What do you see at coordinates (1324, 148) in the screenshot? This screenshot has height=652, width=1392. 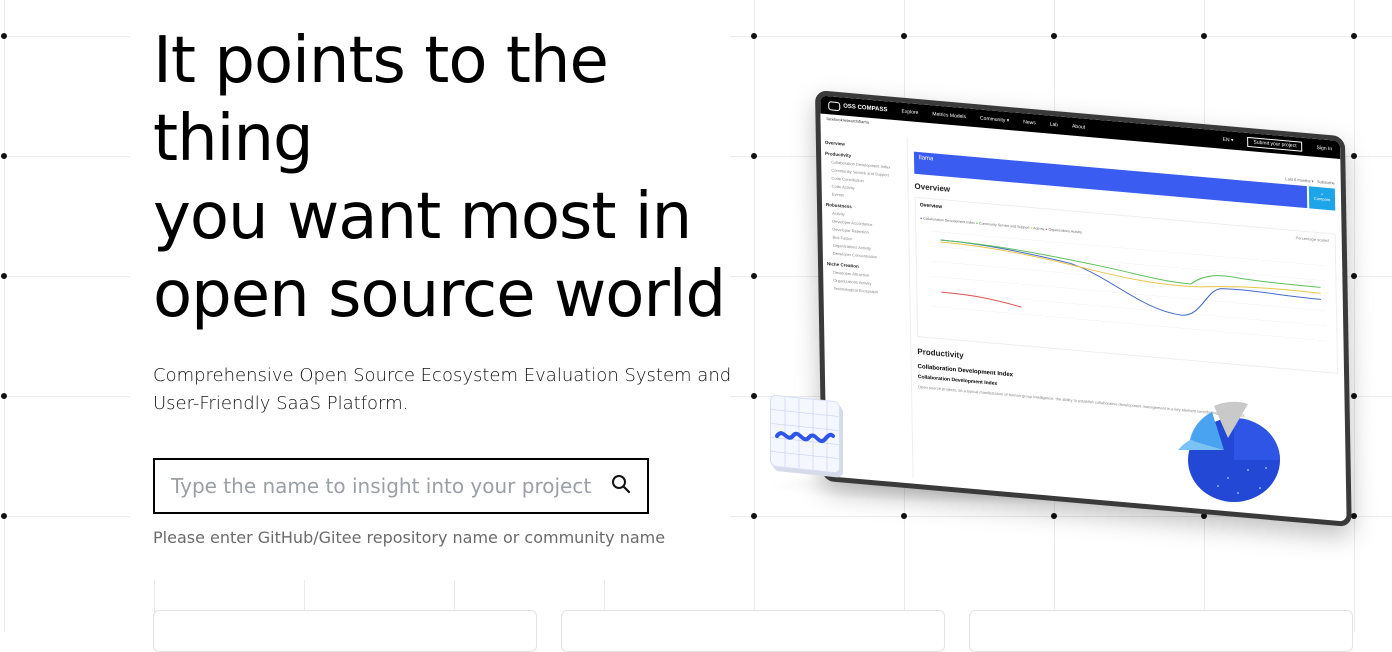 I see `mockup-signin: Sign In` at bounding box center [1324, 148].